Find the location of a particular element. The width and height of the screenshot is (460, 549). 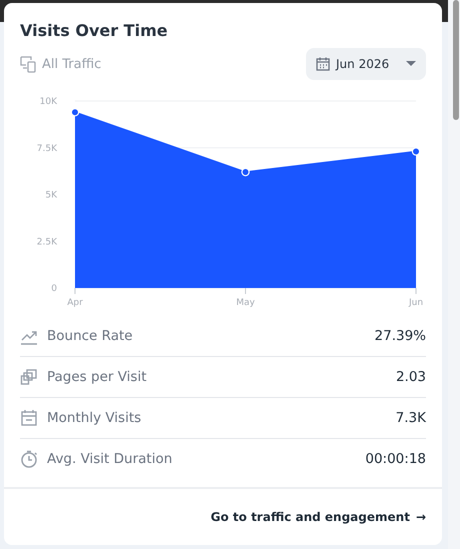

traffic-filter-label: All Traffic is located at coordinates (72, 64).